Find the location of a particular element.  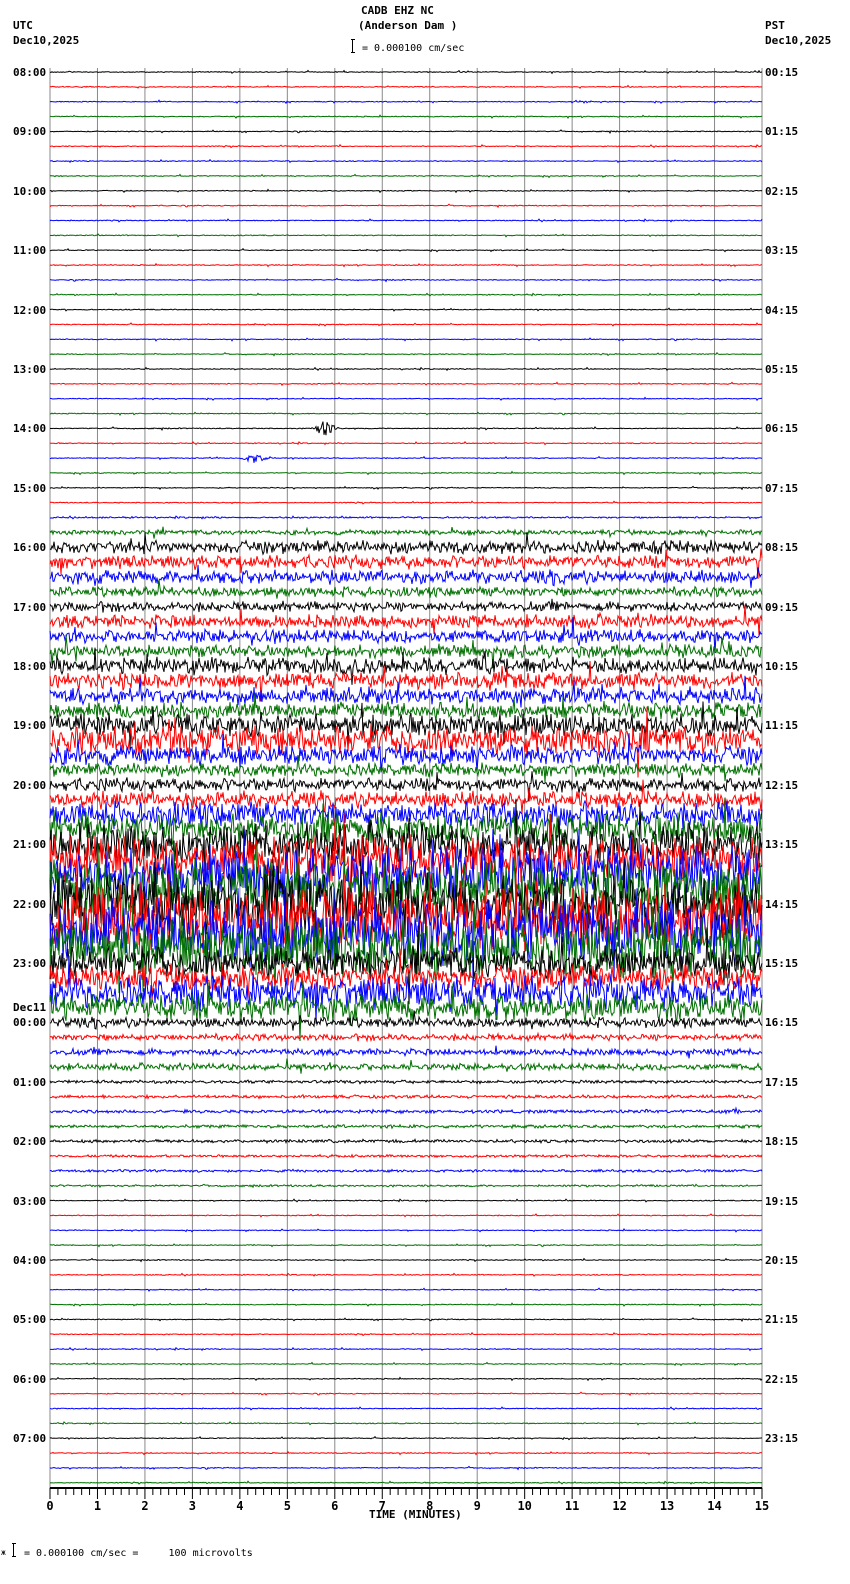

left-time-label: 13:00 is located at coordinates (30, 369).